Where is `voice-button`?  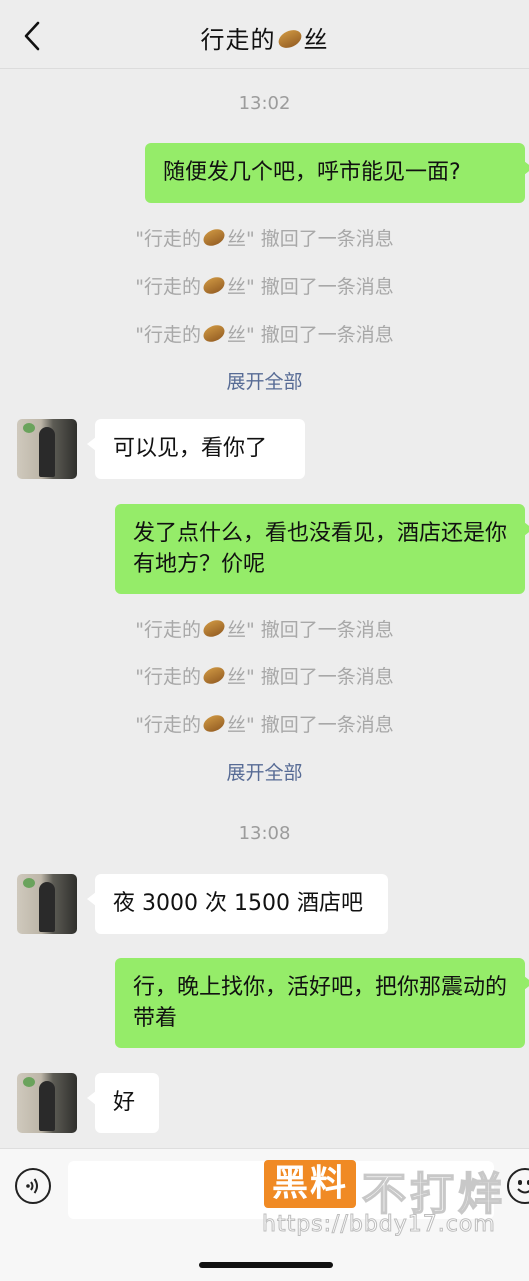 voice-button is located at coordinates (33, 1186).